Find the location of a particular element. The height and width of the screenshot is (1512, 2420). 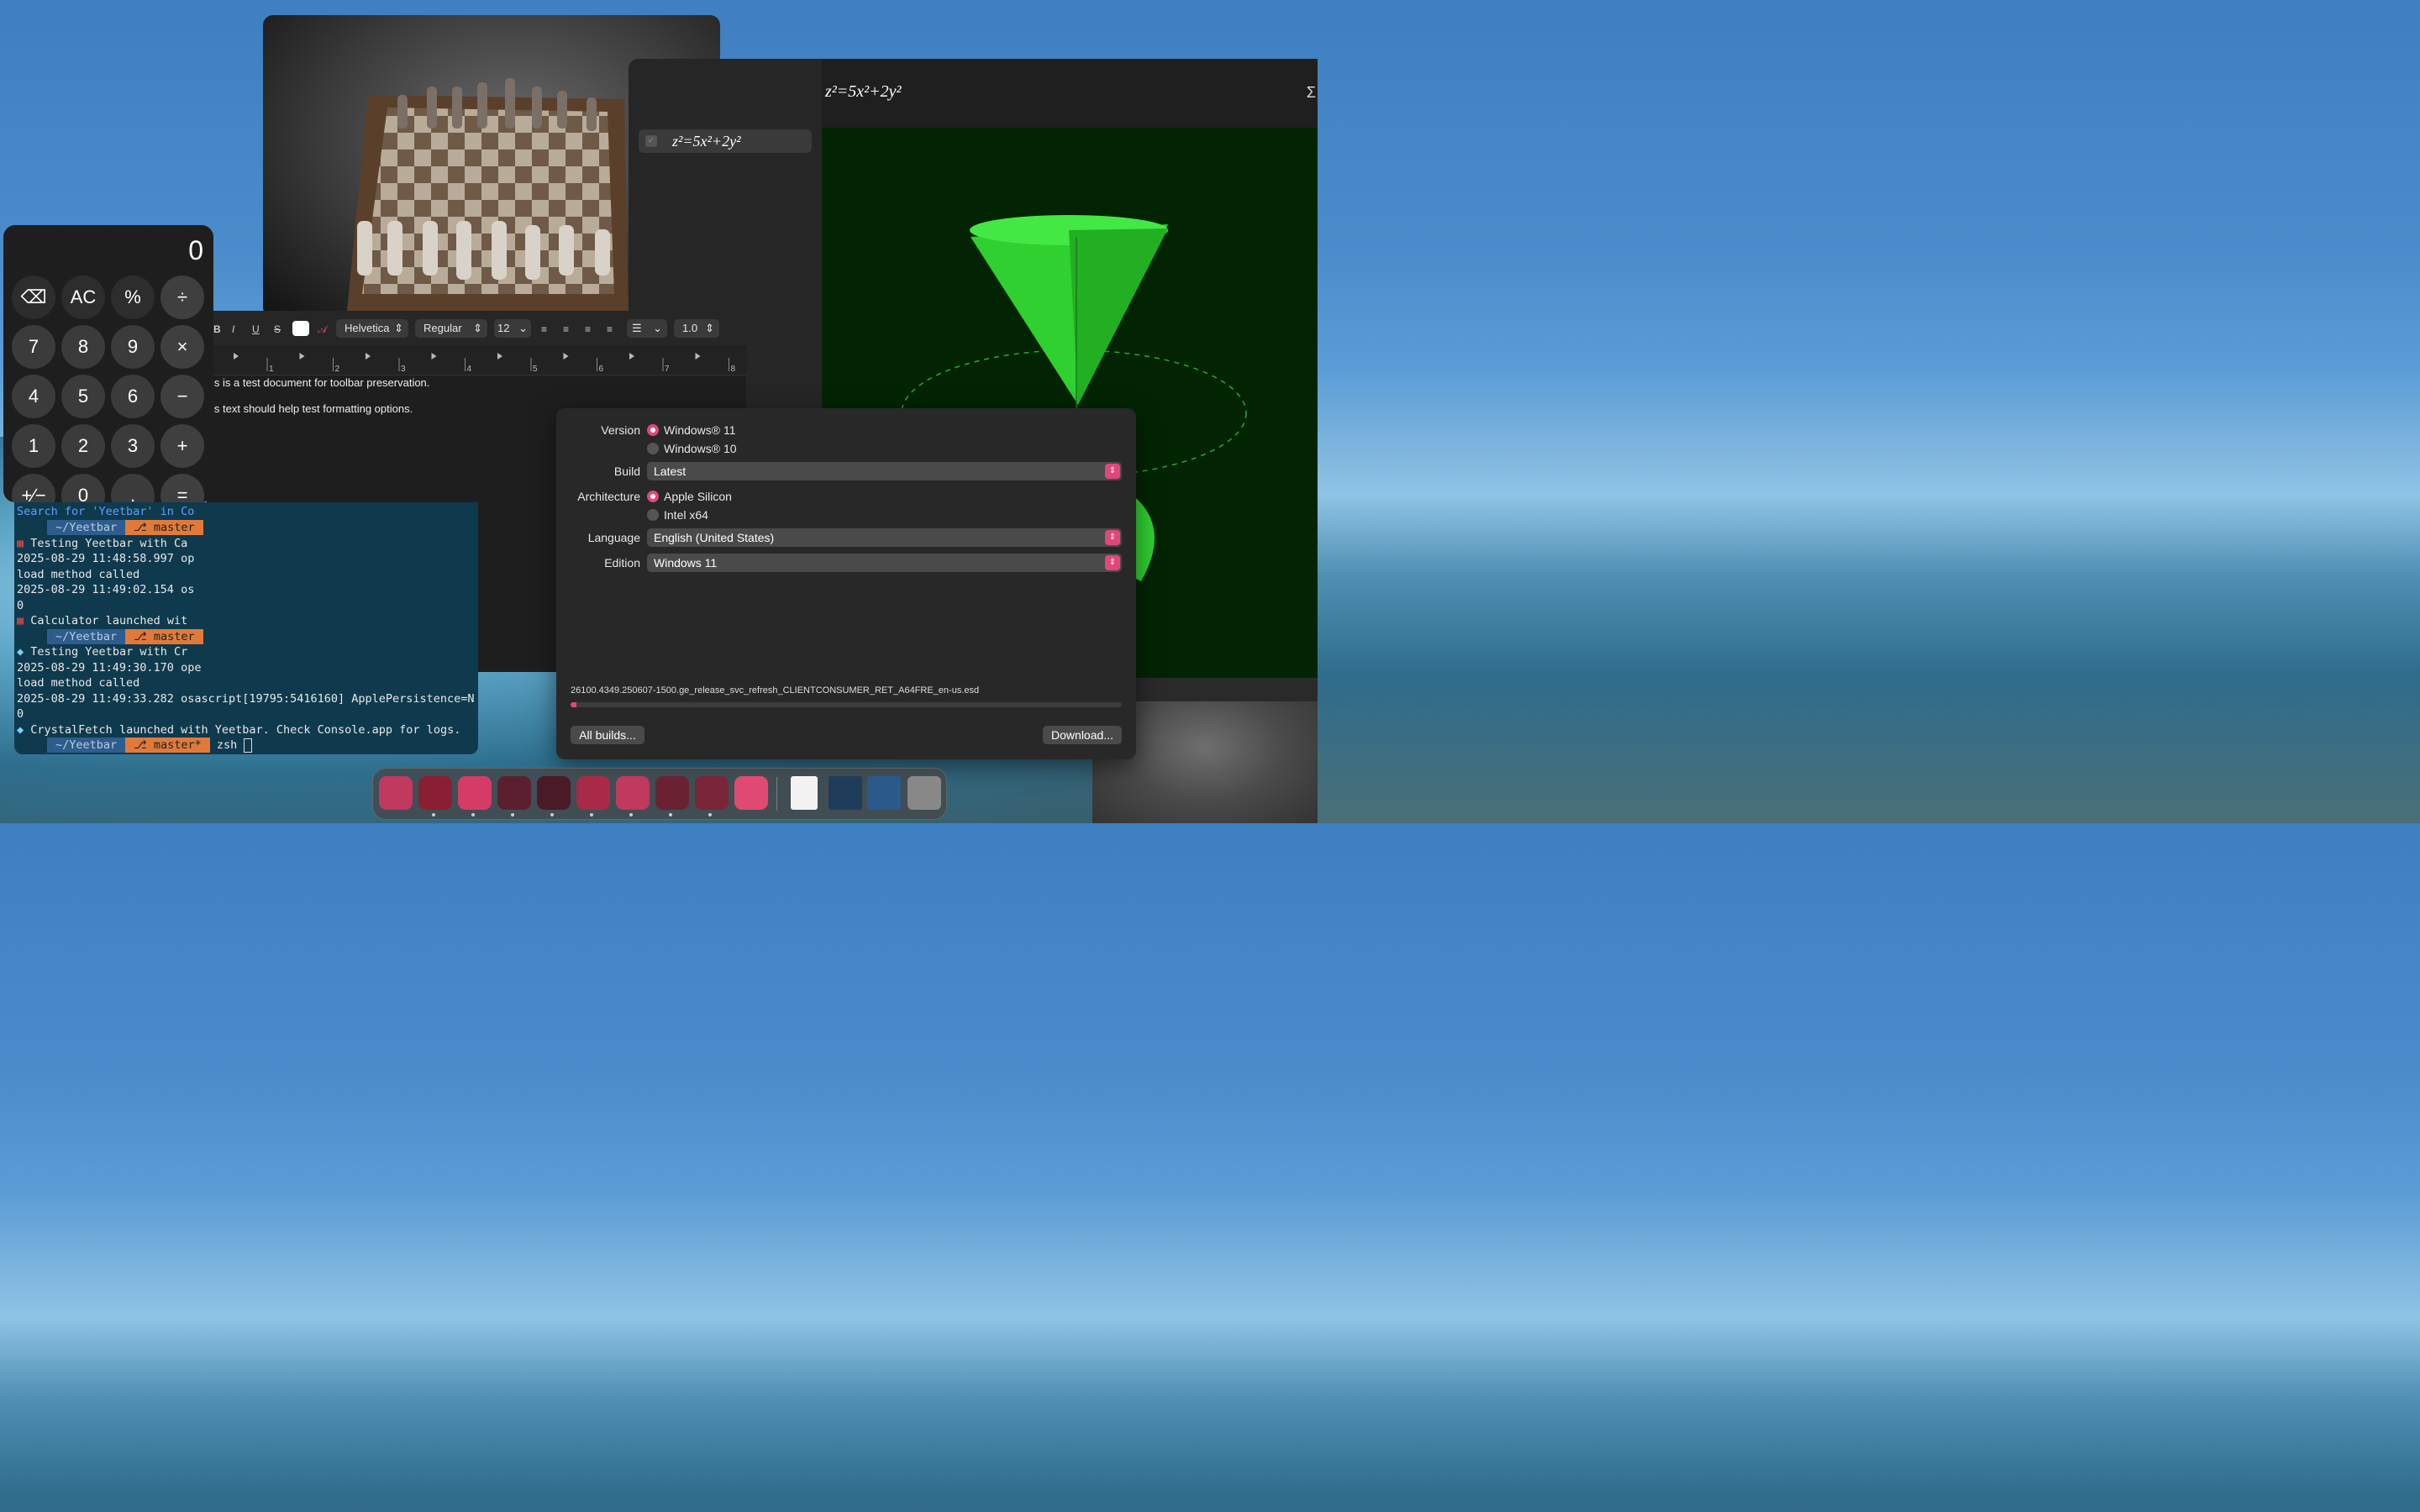

digit-0: 0 is located at coordinates (83, 488).